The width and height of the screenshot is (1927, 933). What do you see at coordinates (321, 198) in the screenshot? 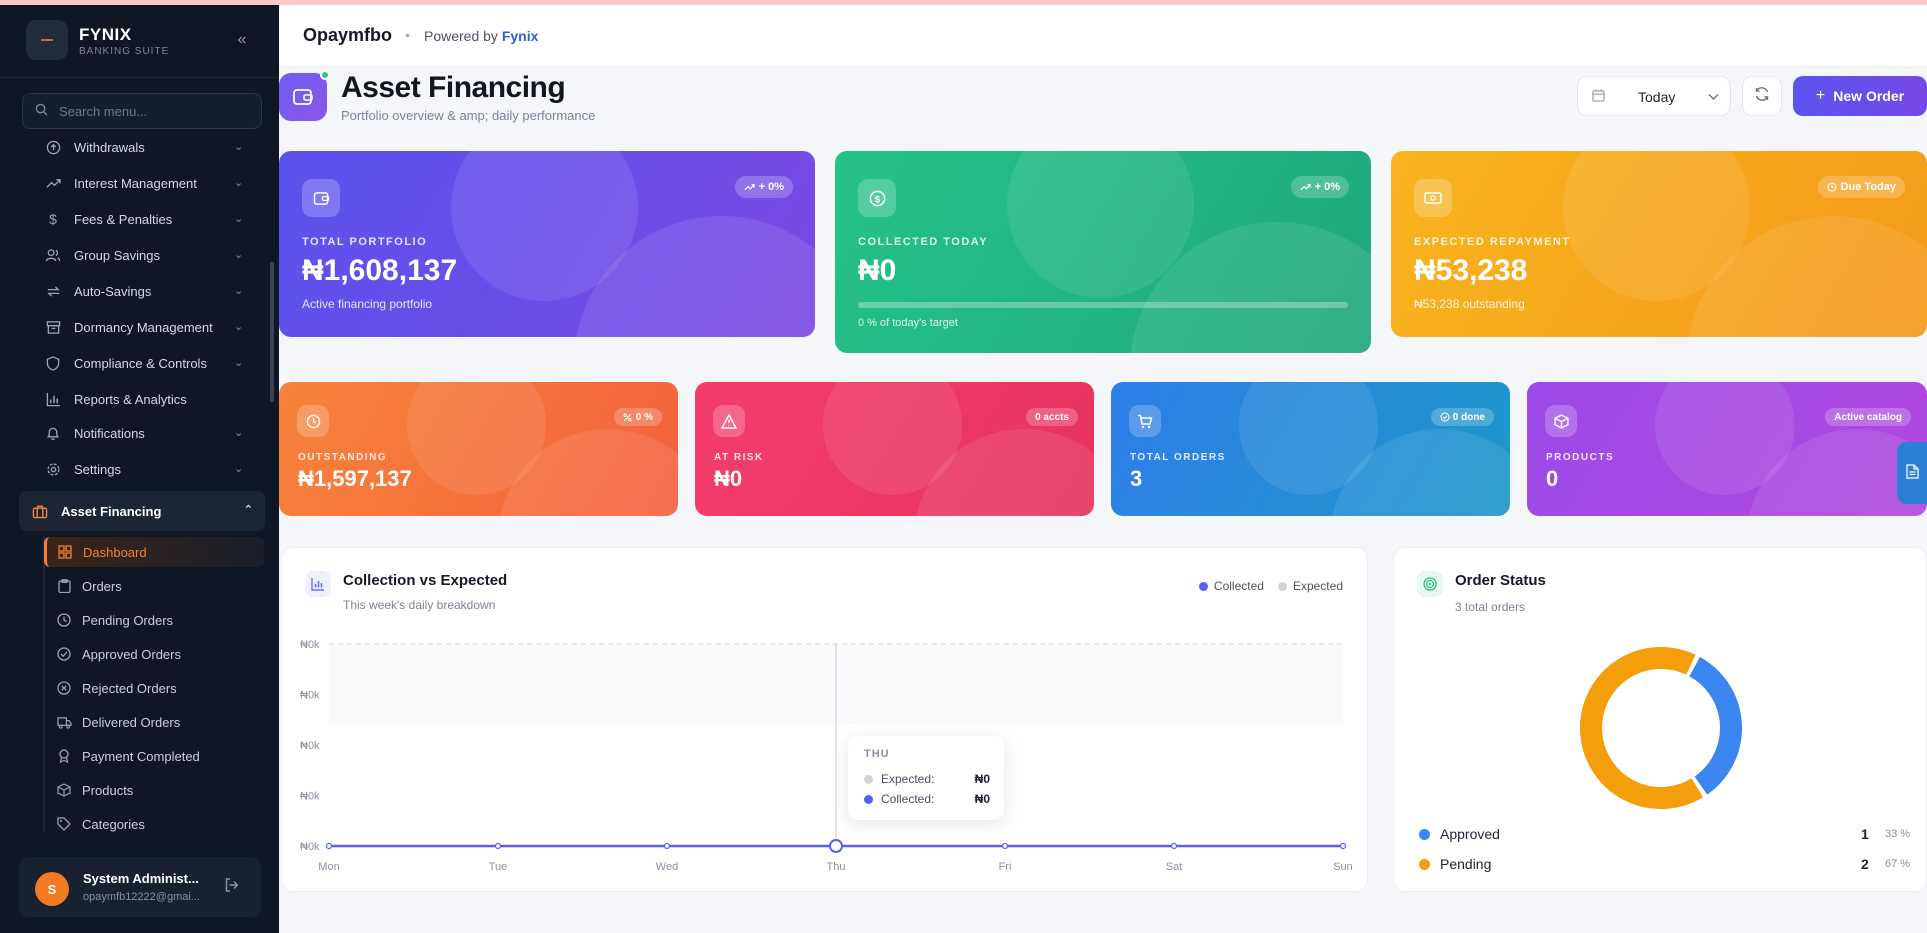
I see `wallet-icon` at bounding box center [321, 198].